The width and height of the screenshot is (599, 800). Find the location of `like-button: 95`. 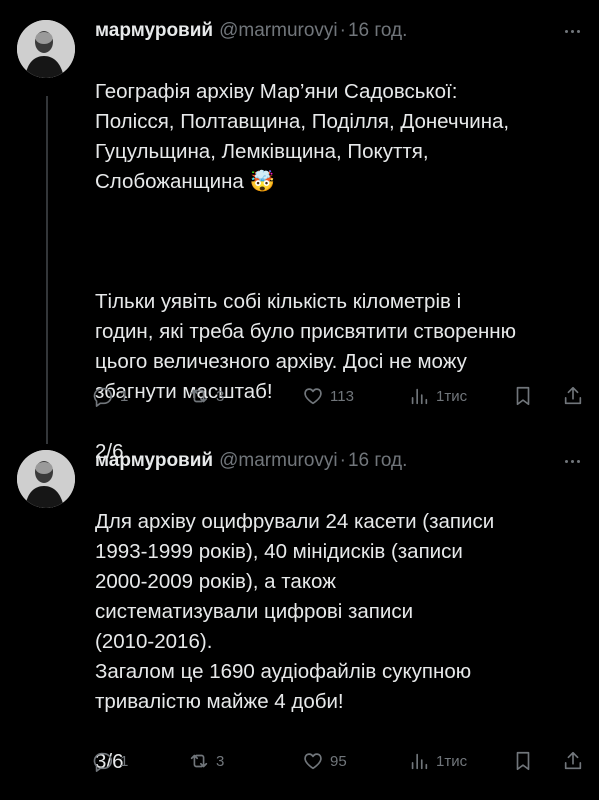

like-button: 95 is located at coordinates (324, 761).